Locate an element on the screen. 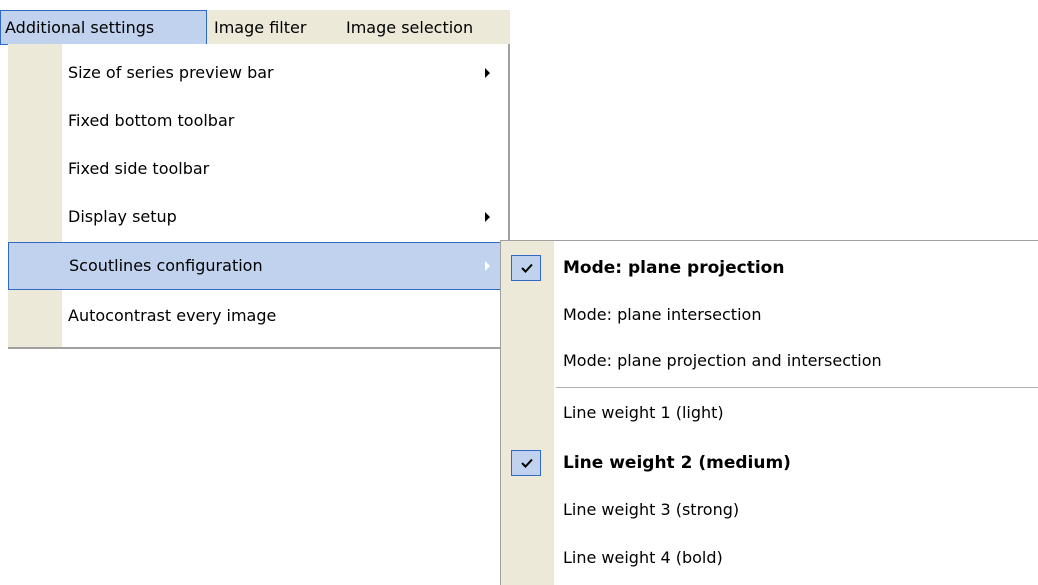 This screenshot has height=585, width=1038. menu-additional-settings-label: Additional settings is located at coordinates (80, 27).